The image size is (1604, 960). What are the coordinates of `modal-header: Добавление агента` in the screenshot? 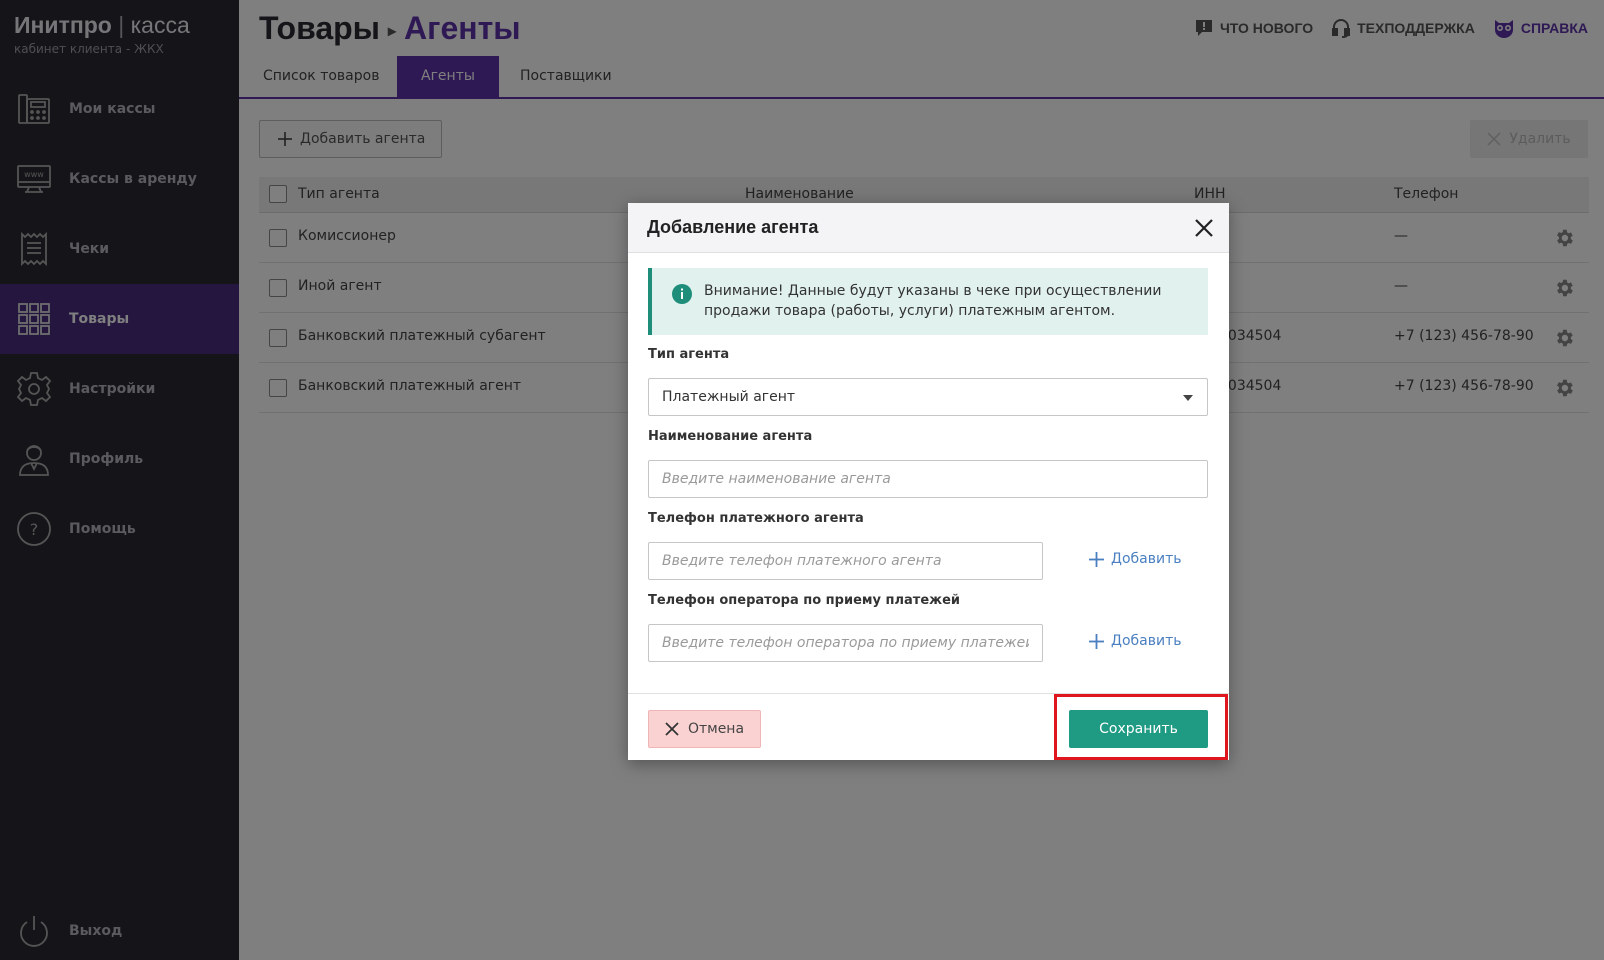 It's located at (928, 228).